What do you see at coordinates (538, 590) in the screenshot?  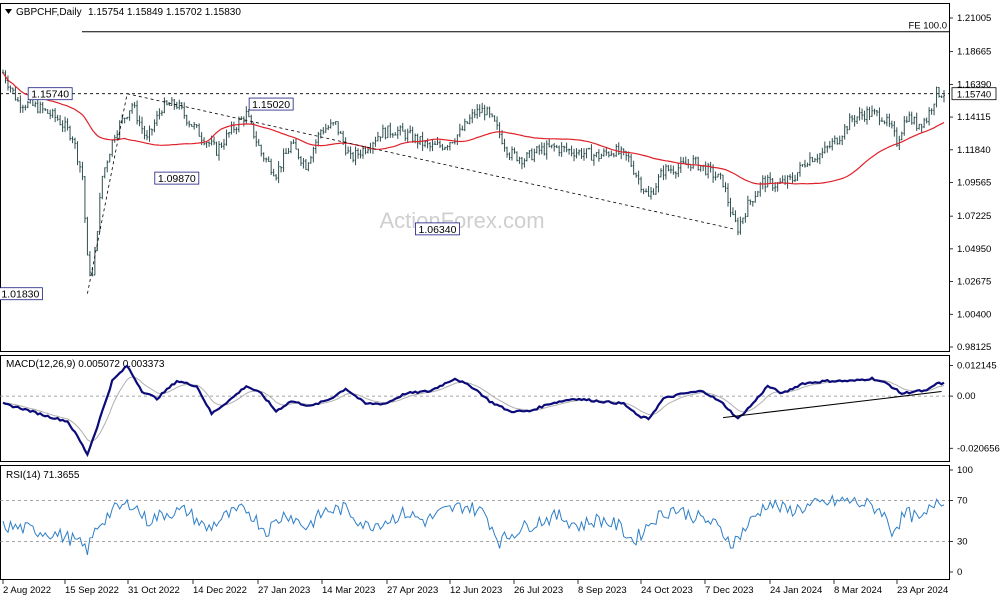 I see `date-tick-label: 26 Jul 2023` at bounding box center [538, 590].